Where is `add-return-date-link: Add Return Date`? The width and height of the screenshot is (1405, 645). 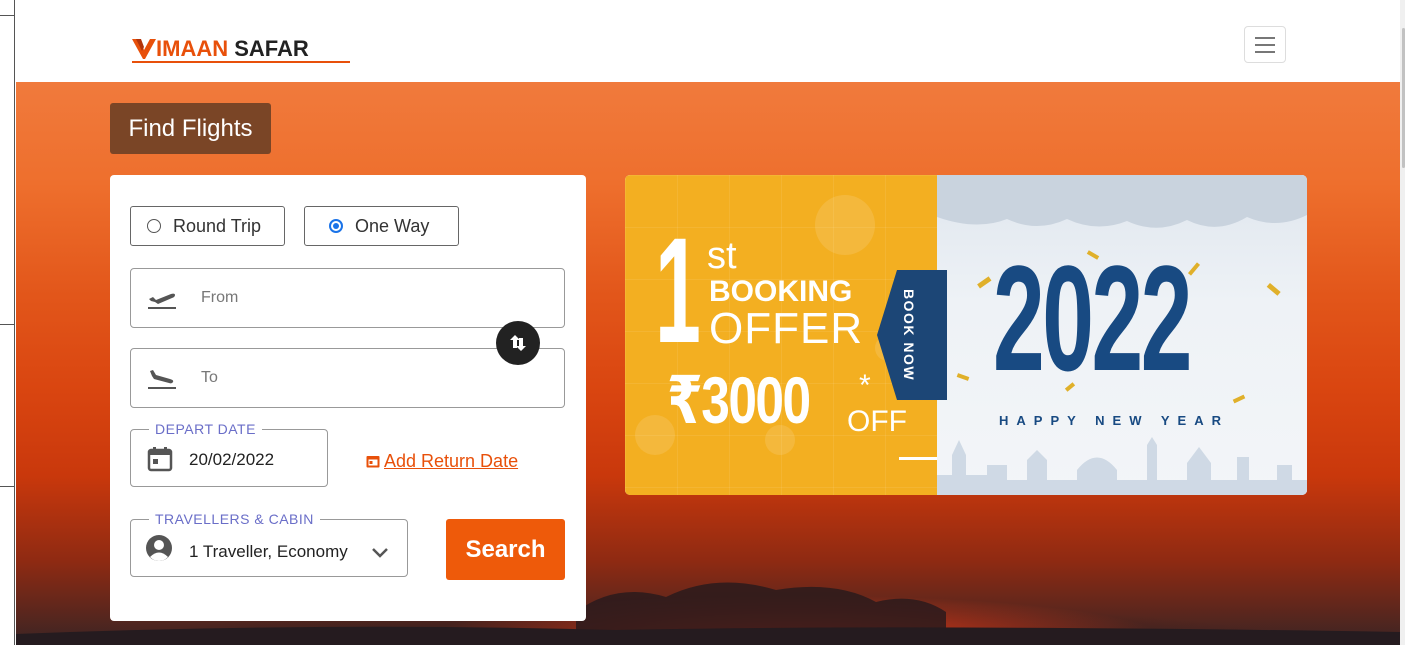
add-return-date-link: Add Return Date is located at coordinates (442, 461).